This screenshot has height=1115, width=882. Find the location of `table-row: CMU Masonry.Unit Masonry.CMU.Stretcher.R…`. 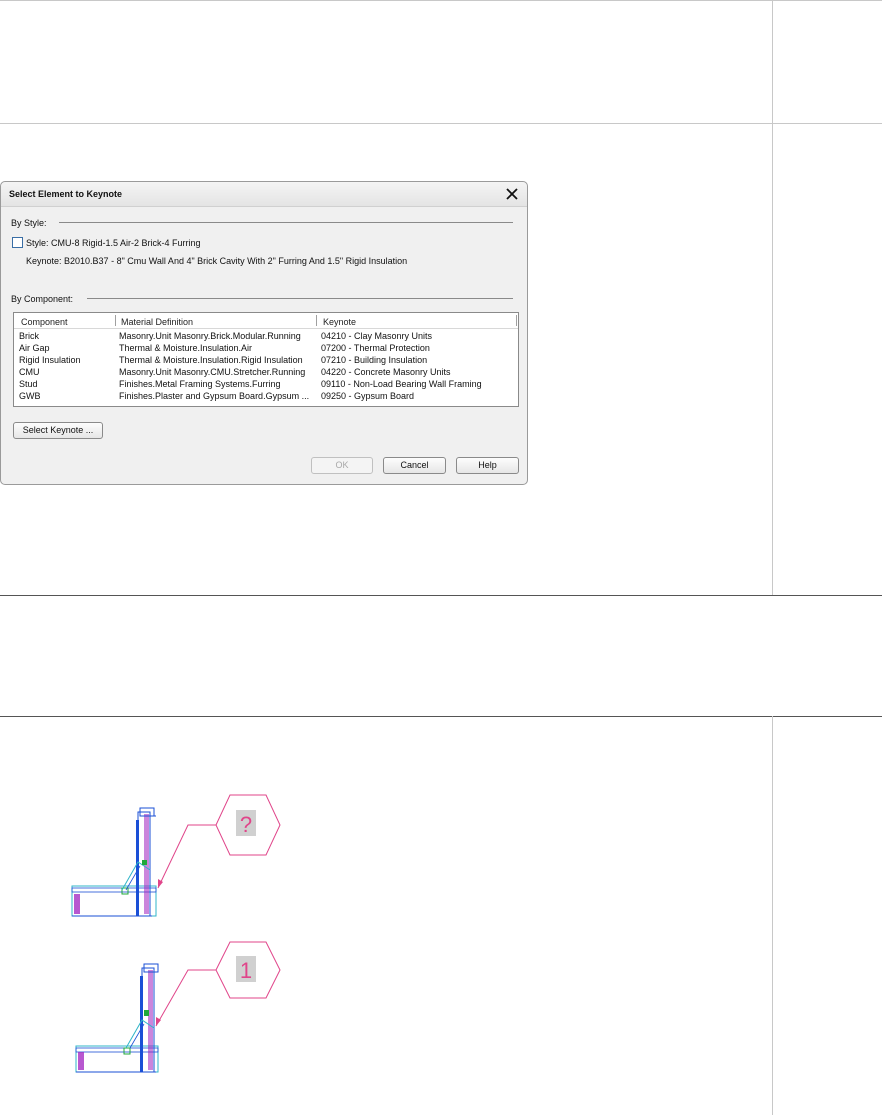

table-row: CMU Masonry.Unit Masonry.CMU.Stretcher.R… is located at coordinates (266, 372).